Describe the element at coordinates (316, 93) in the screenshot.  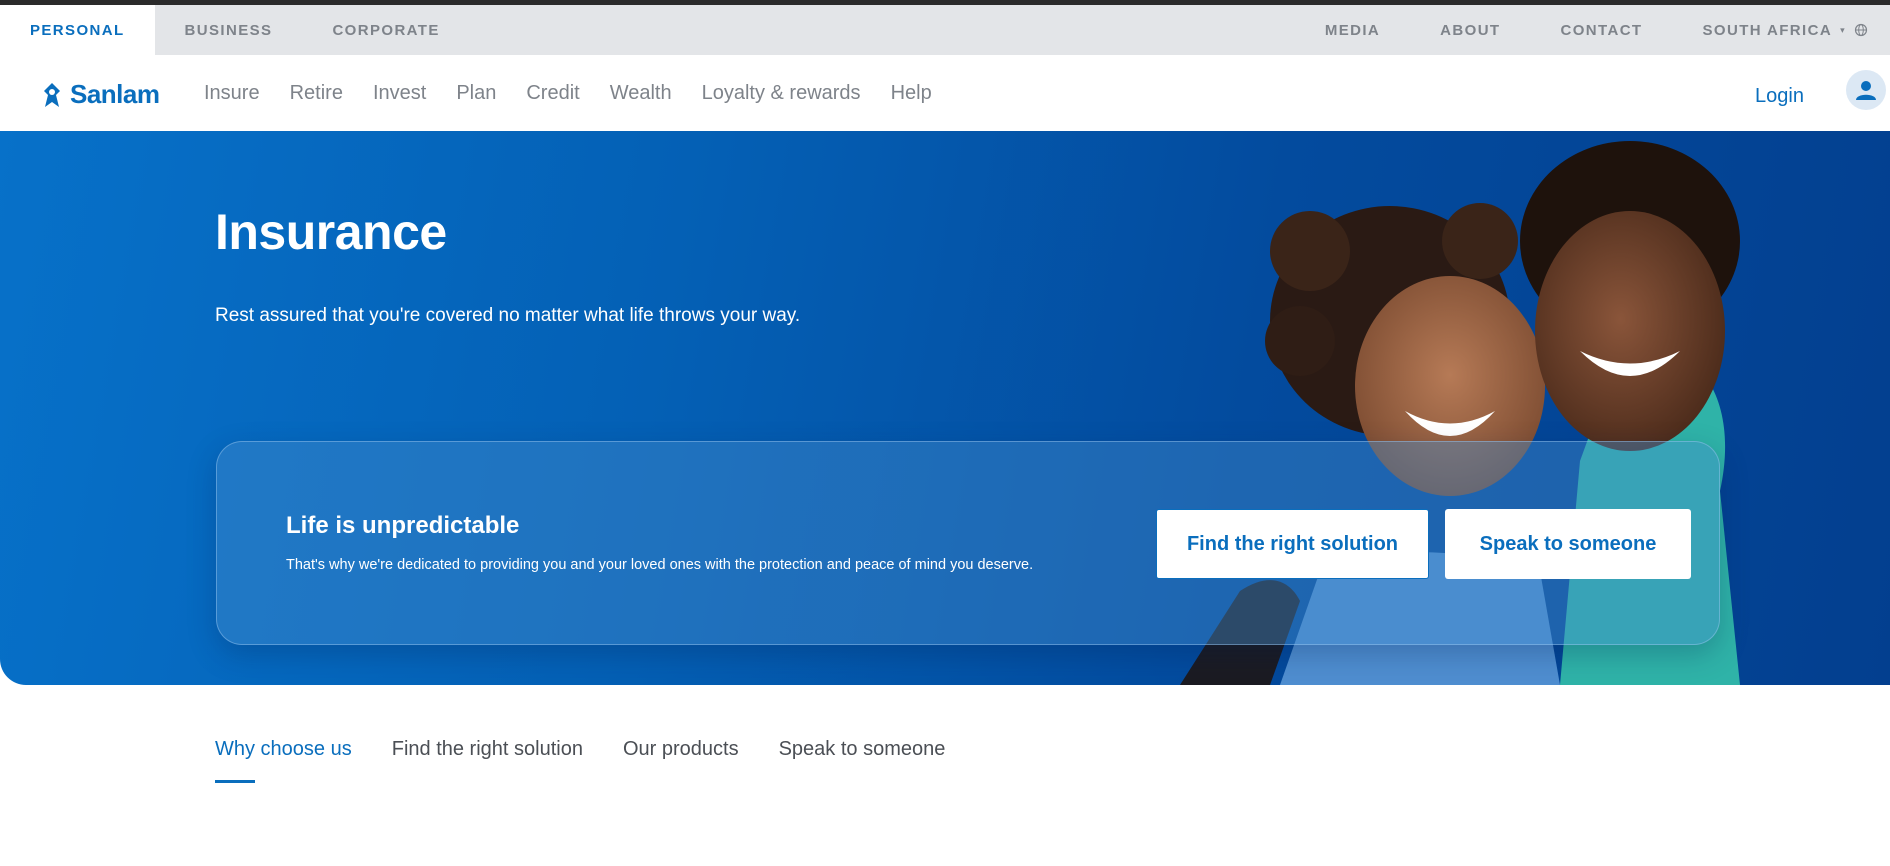
I see `nav-retire: Retire` at that location.